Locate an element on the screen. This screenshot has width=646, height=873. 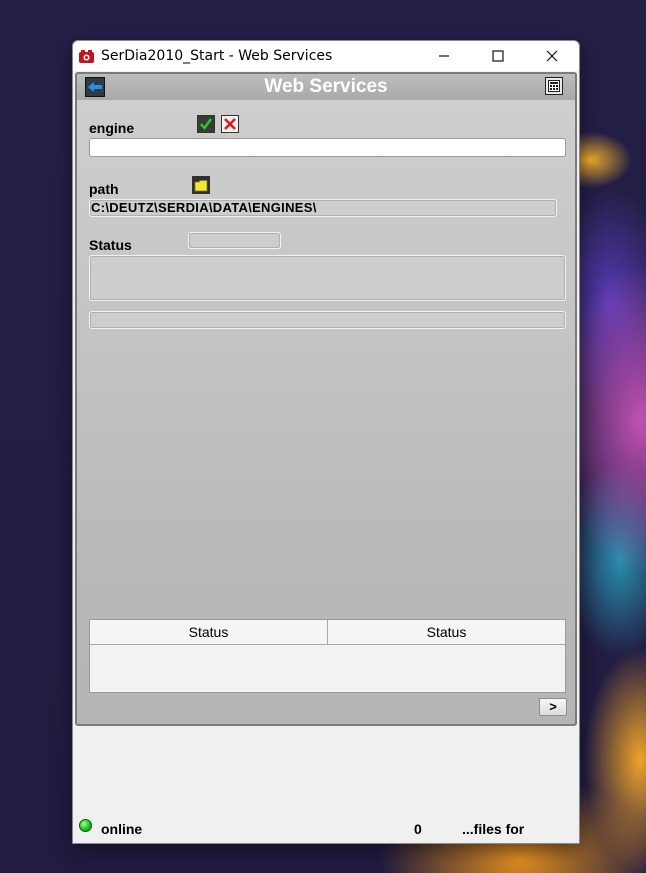
engine-ok-button is located at coordinates (206, 124).